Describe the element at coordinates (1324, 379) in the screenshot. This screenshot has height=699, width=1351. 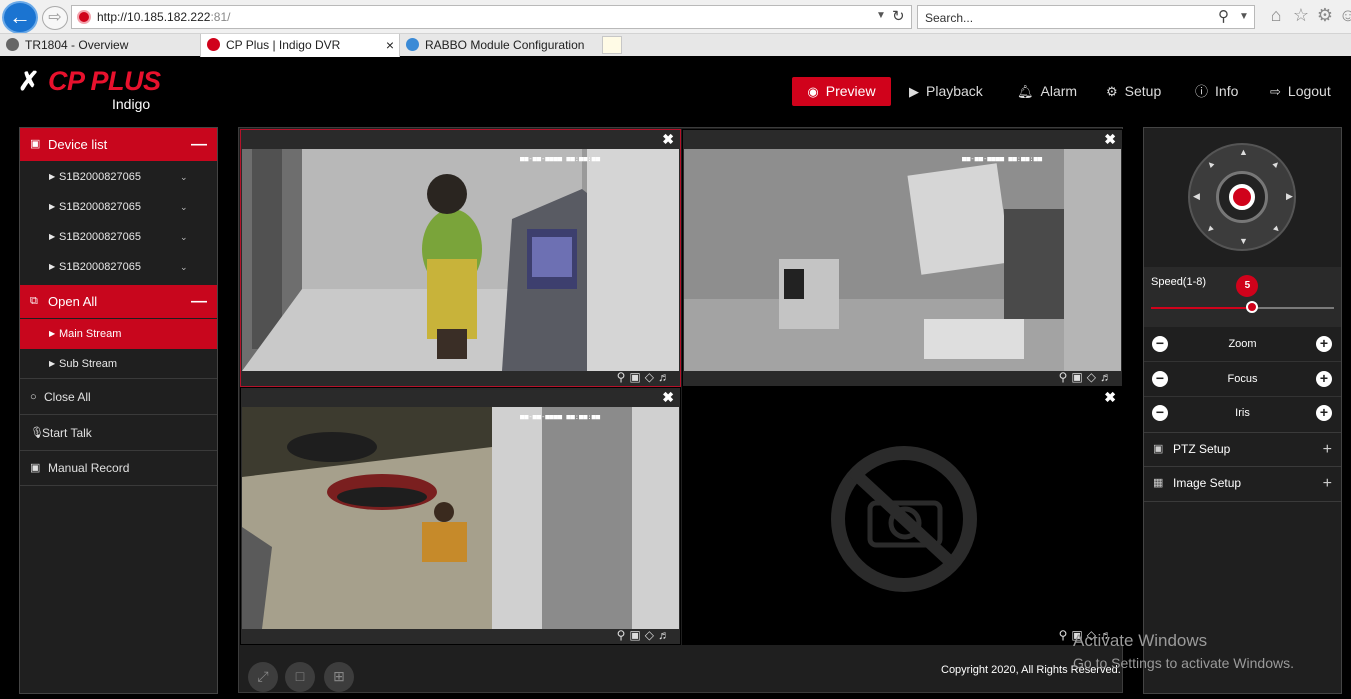
I see `focus-plus-button: +` at that location.